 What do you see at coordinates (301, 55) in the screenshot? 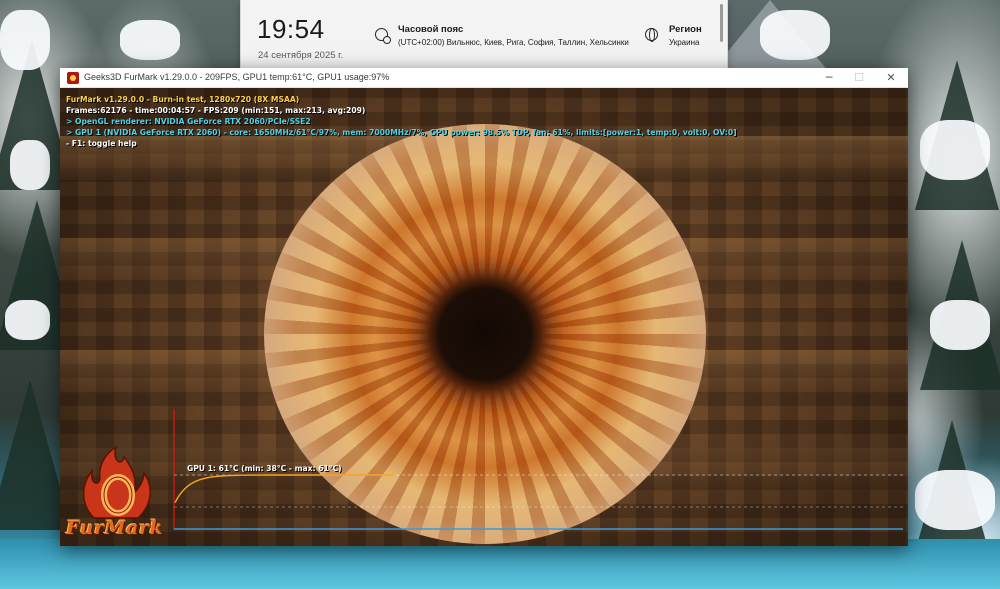
I see `clock-date: 24 сентября 2025 г.` at bounding box center [301, 55].